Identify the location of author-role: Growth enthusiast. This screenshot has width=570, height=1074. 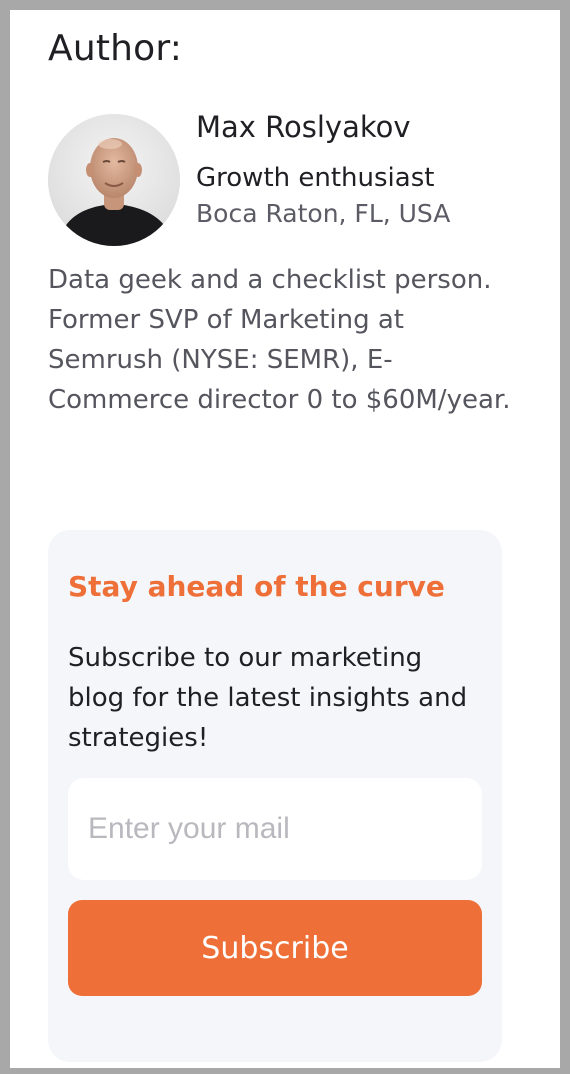
(315, 178).